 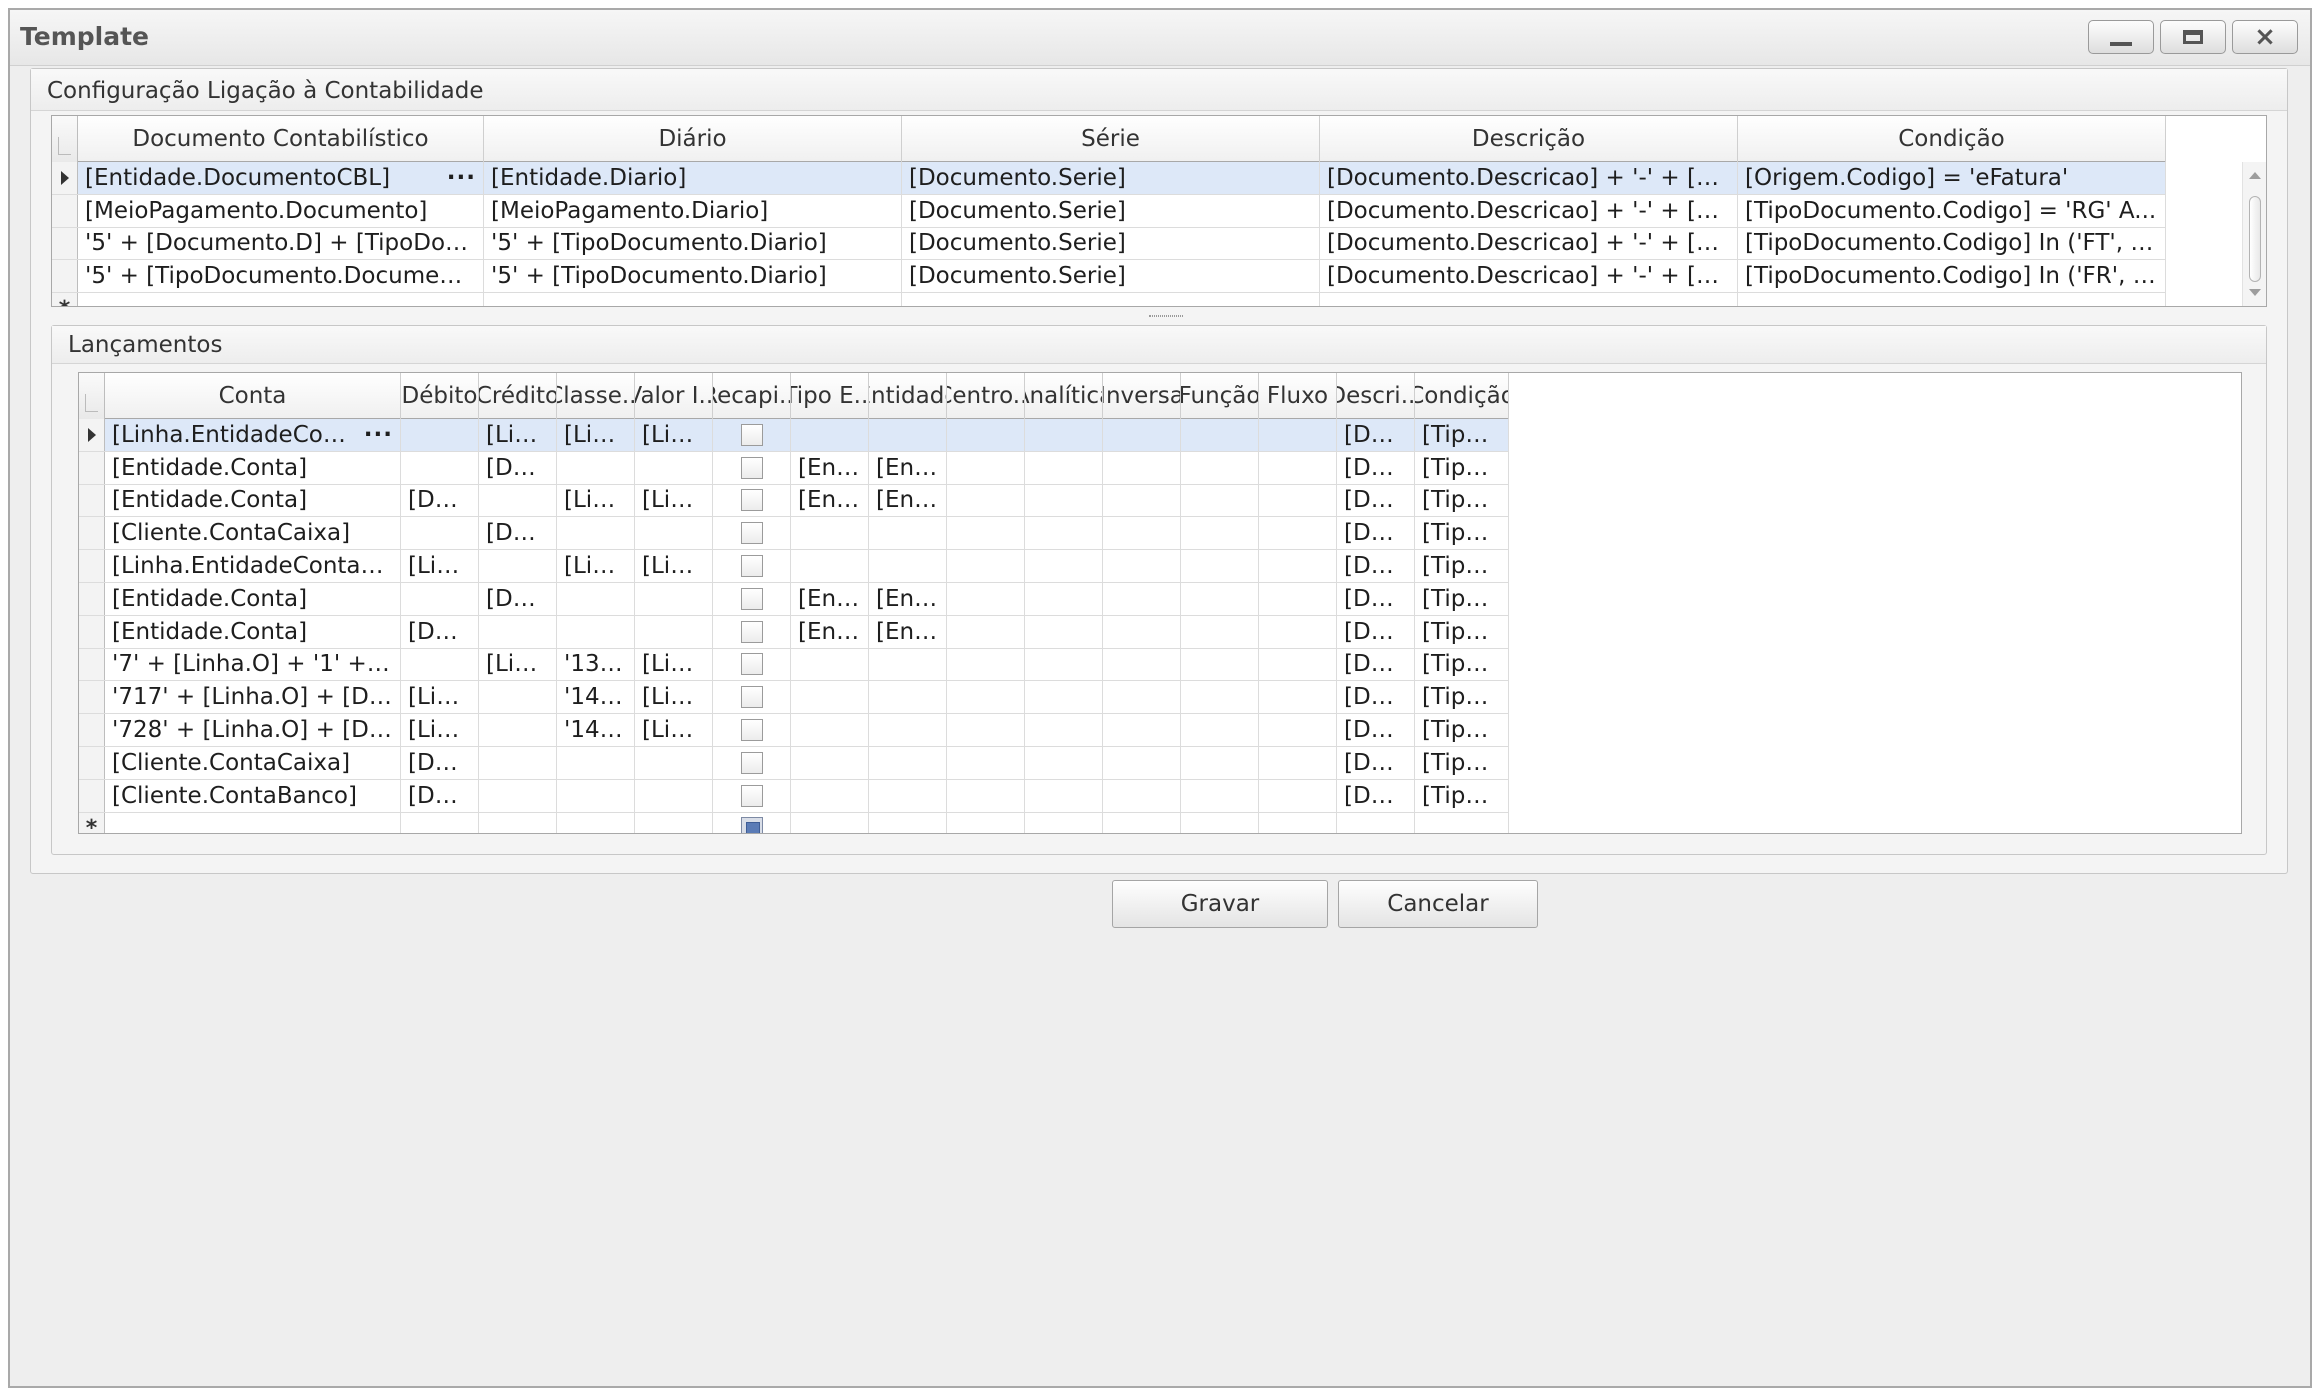 I want to click on cancel-button: Cancelar, so click(x=1438, y=904).